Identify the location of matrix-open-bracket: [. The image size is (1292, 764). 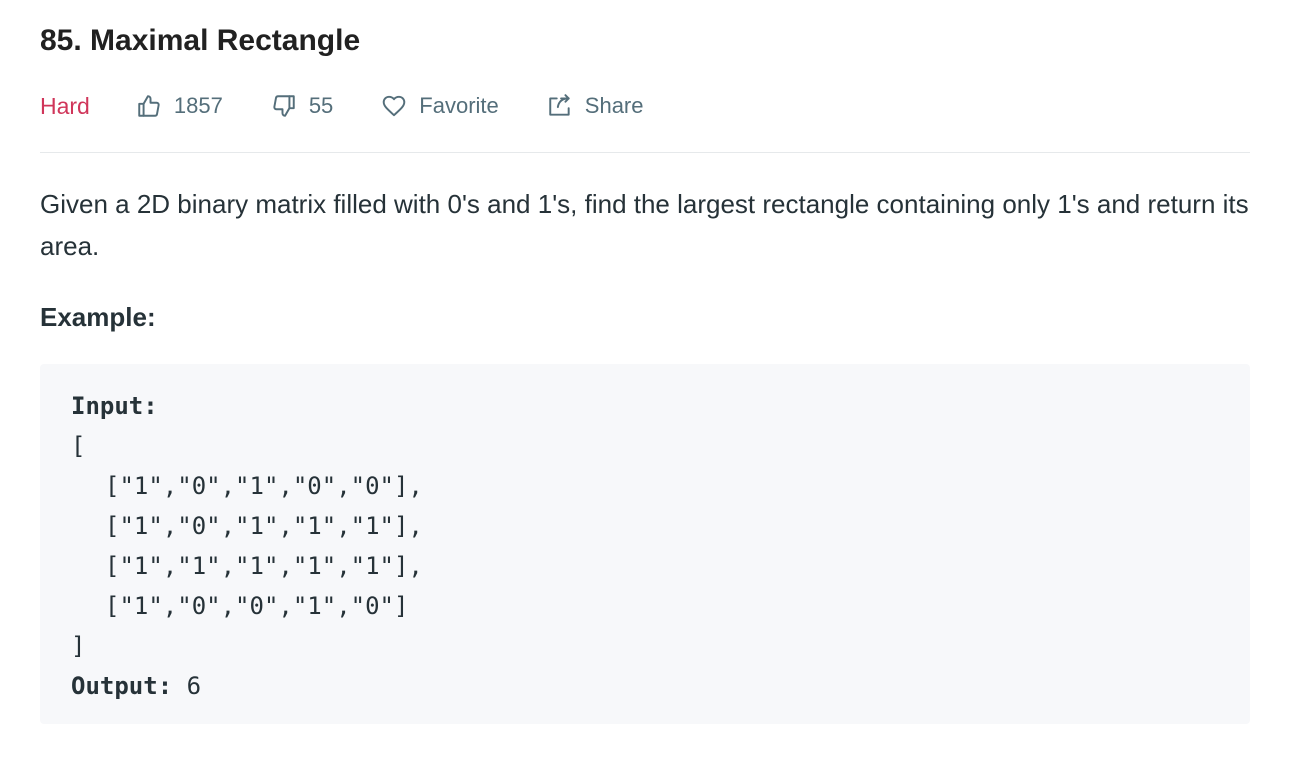
(78, 446).